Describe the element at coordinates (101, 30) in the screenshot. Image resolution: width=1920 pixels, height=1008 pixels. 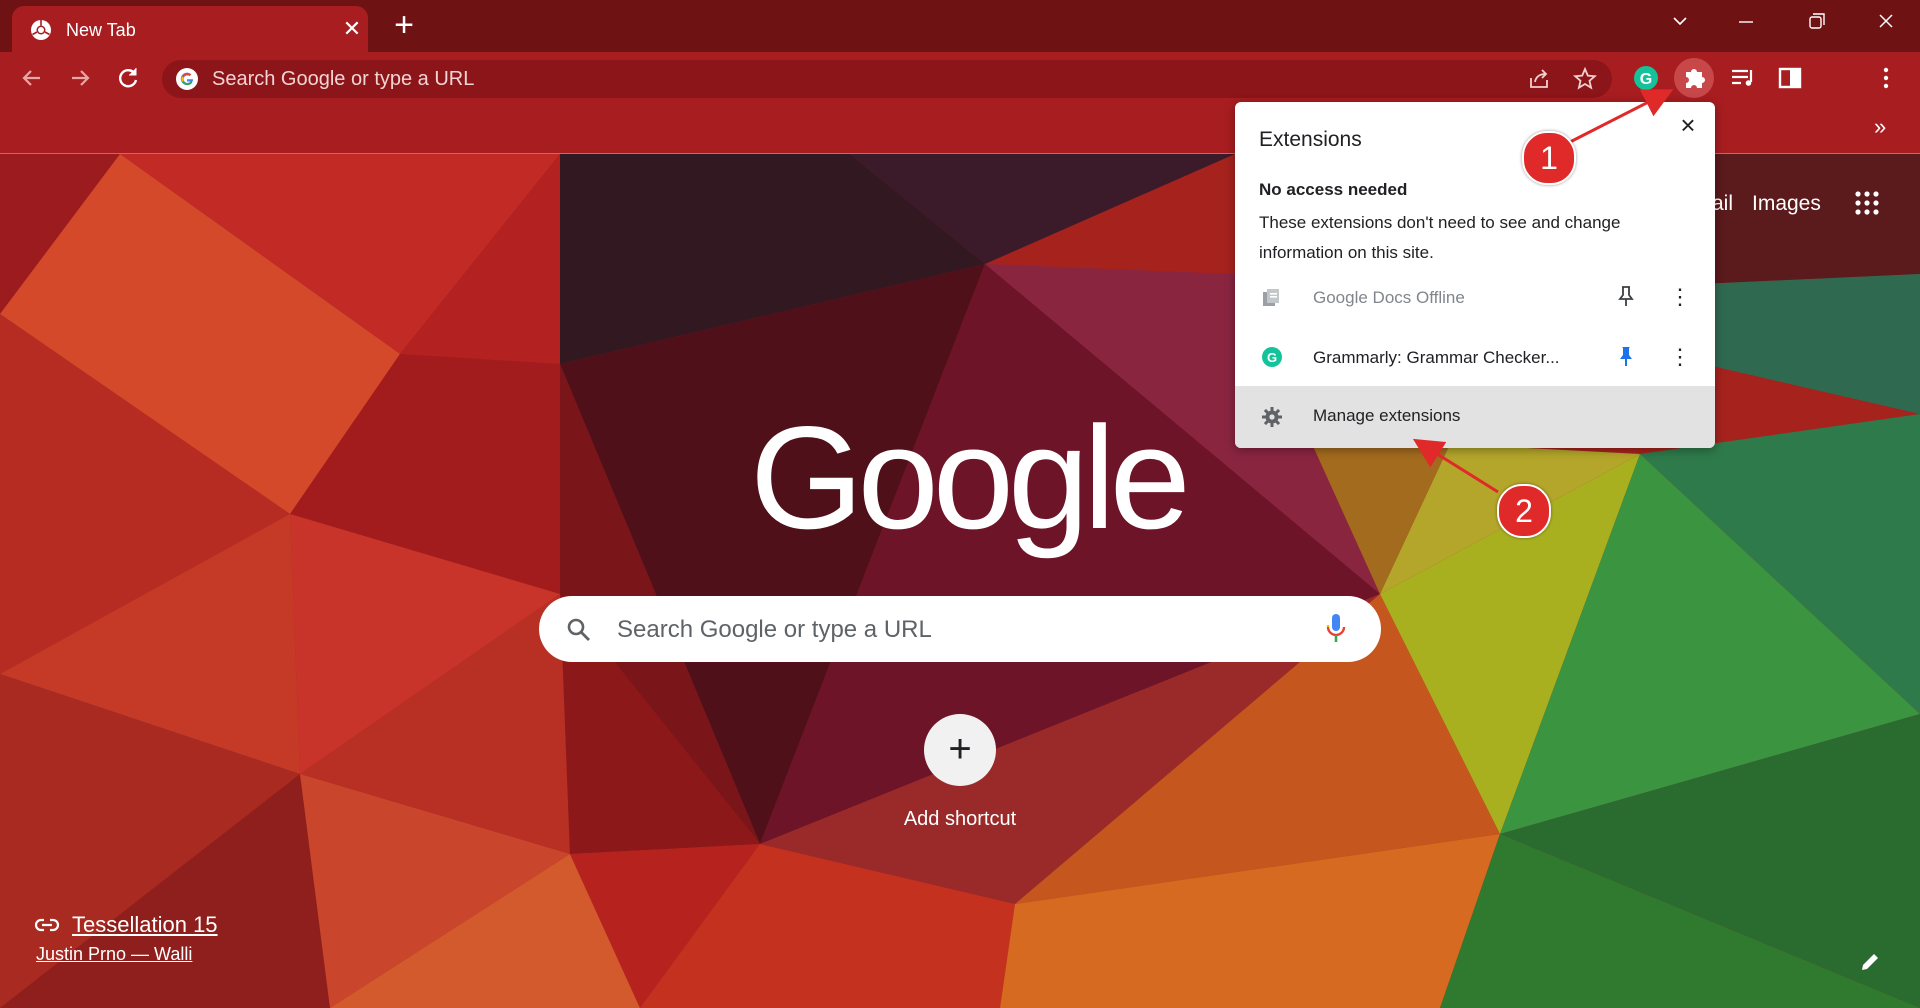
I see `tab-title: New Tab` at that location.